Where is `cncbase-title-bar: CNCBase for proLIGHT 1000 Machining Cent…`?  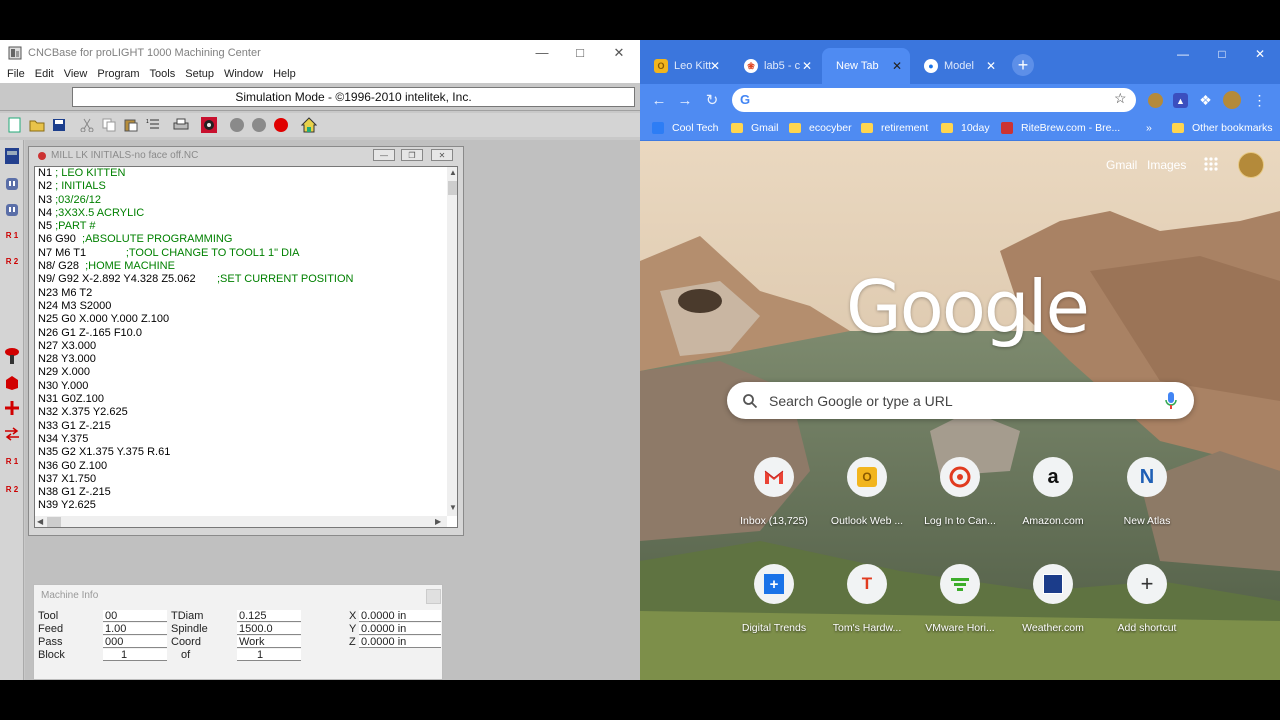
cncbase-title-bar: CNCBase for proLIGHT 1000 Machining Cent… is located at coordinates (320, 52).